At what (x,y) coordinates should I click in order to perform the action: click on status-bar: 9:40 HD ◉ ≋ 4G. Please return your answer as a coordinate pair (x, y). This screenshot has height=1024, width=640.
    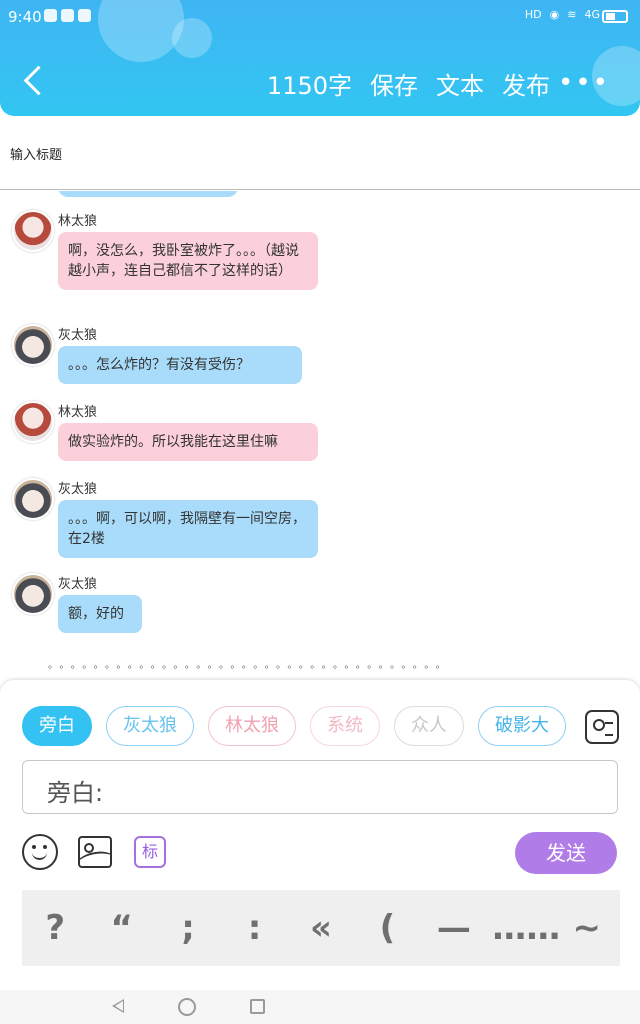
    Looking at the image, I should click on (320, 16).